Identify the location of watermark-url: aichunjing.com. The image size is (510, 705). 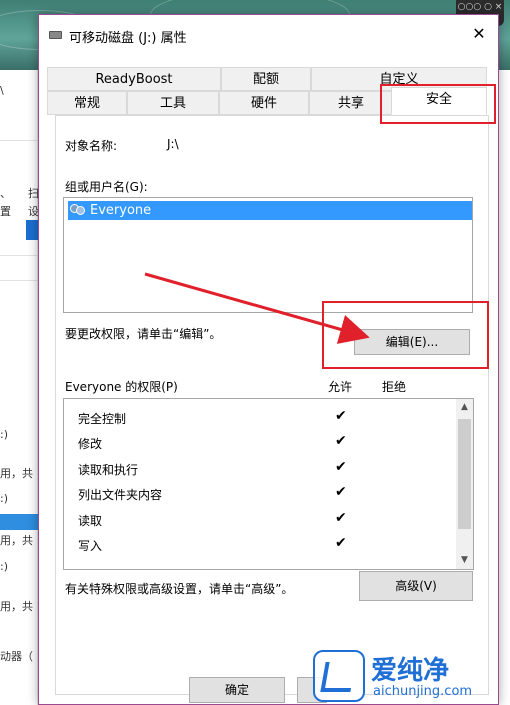
(423, 691).